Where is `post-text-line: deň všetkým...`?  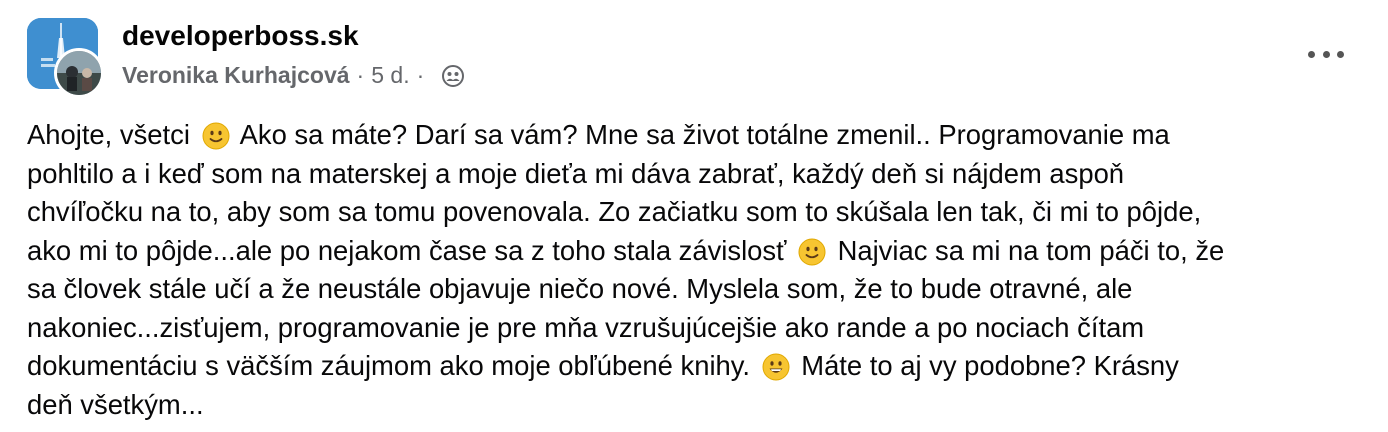
post-text-line: deň všetkým... is located at coordinates (699, 405).